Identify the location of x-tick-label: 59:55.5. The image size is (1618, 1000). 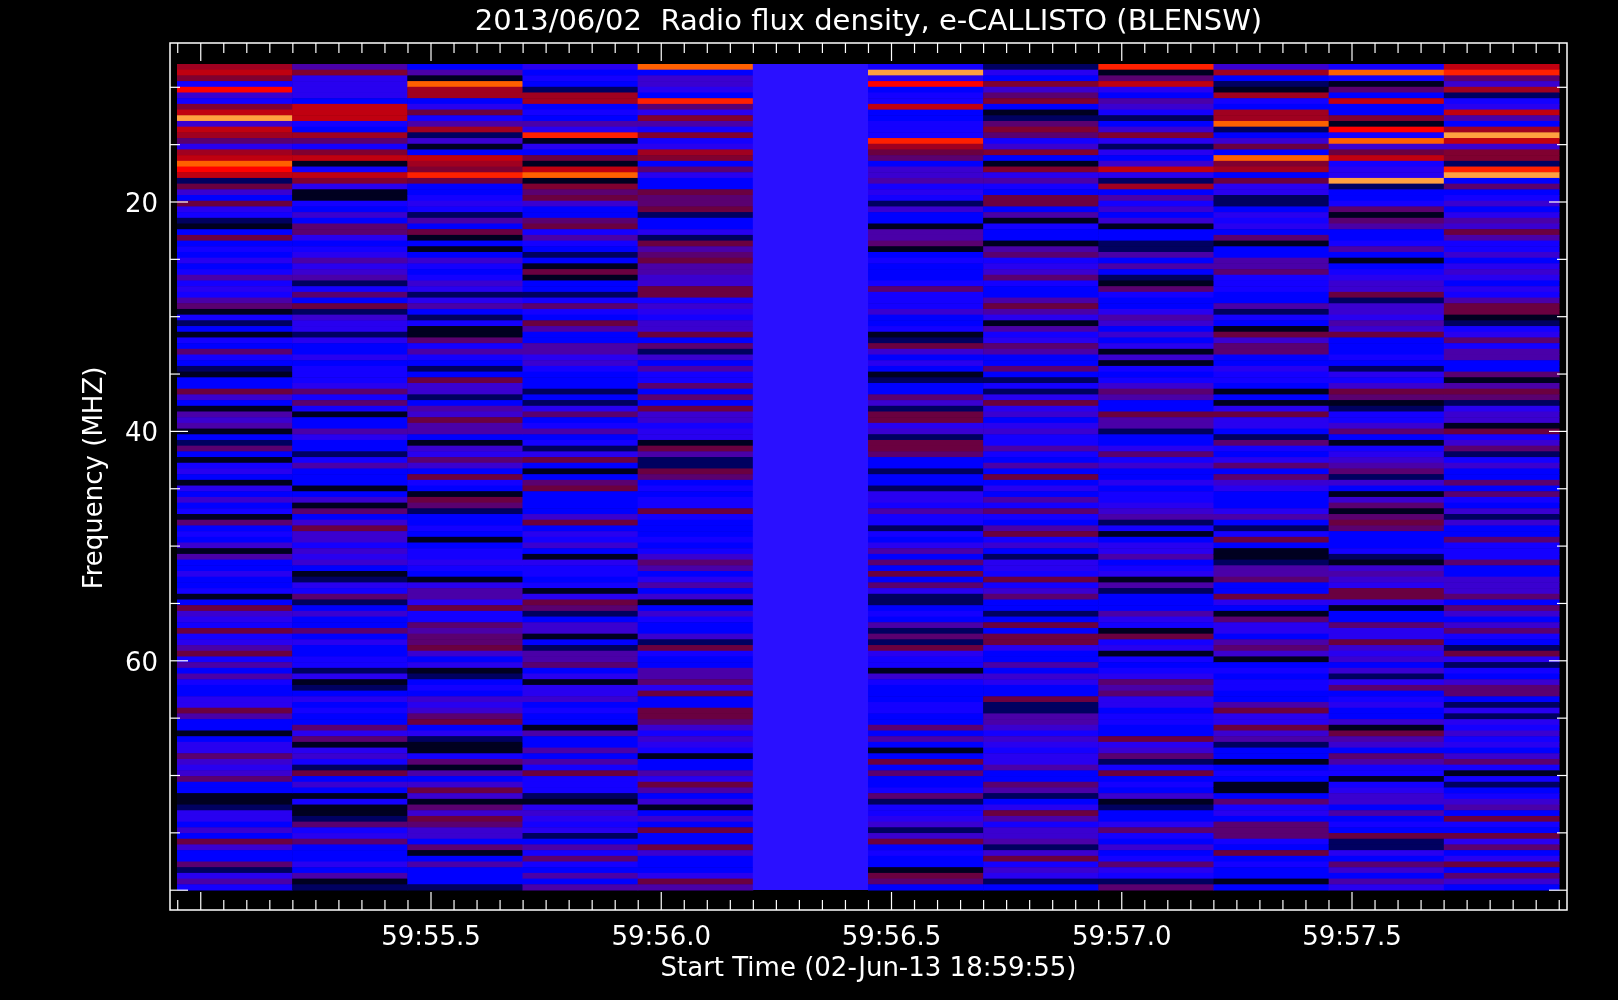
(431, 936).